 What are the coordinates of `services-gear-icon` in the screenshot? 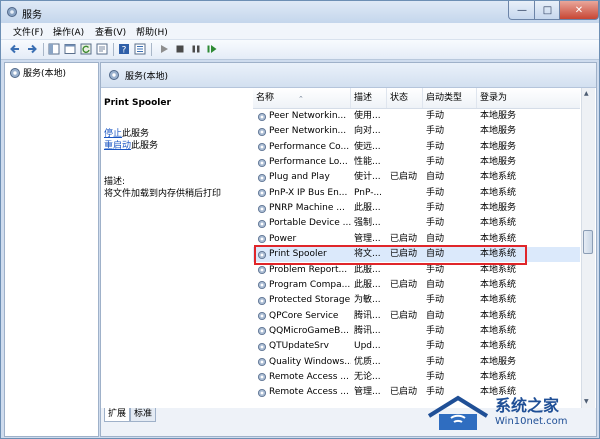 It's located at (15, 72).